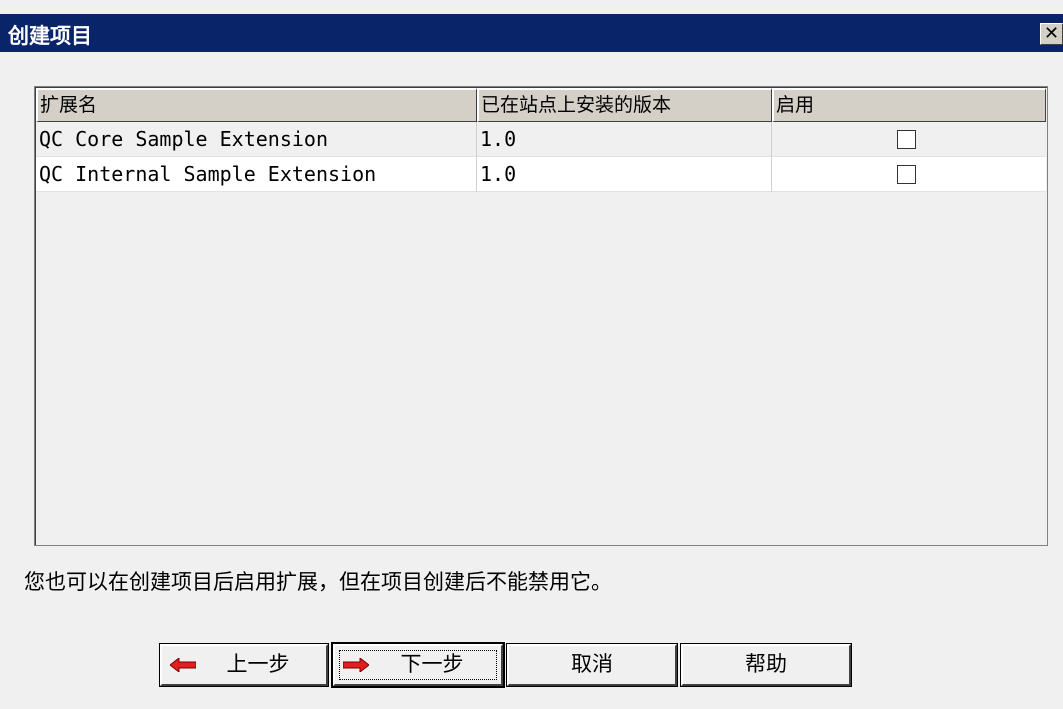 The height and width of the screenshot is (709, 1063). What do you see at coordinates (258, 664) in the screenshot?
I see `back-button-label: 上一步` at bounding box center [258, 664].